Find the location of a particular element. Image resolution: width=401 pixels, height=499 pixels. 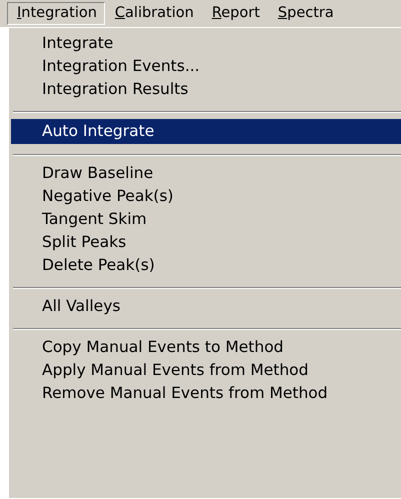

menu-bar-item: Spectra is located at coordinates (305, 13).